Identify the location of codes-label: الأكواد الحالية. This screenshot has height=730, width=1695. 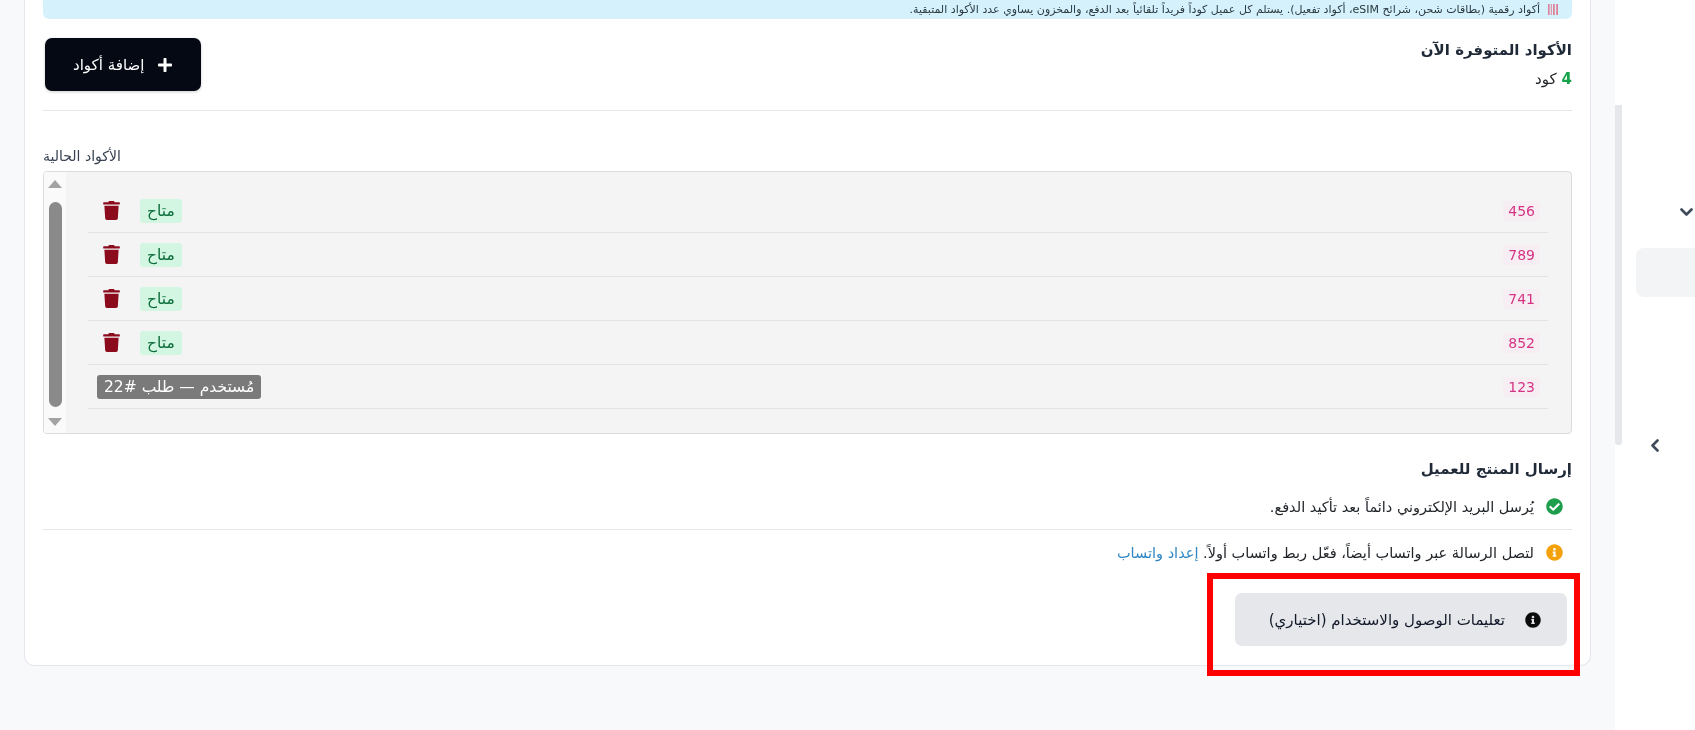
(82, 156).